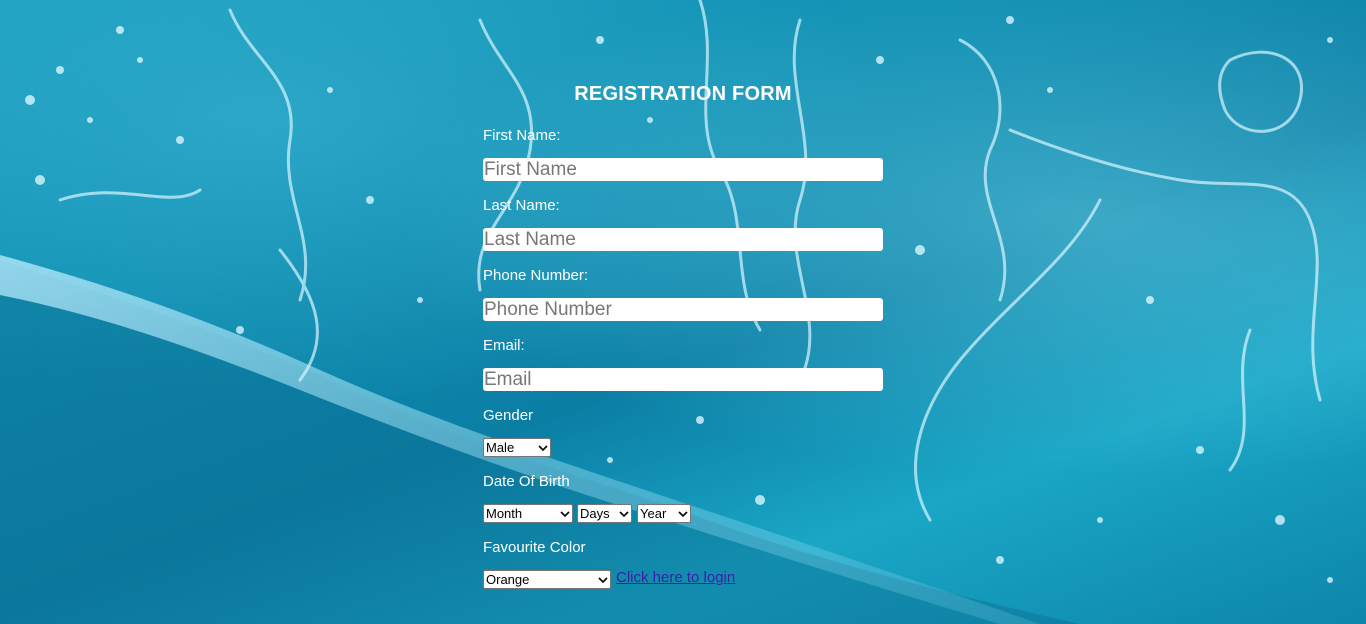  What do you see at coordinates (595, 513) in the screenshot?
I see `dob-days-value: Days` at bounding box center [595, 513].